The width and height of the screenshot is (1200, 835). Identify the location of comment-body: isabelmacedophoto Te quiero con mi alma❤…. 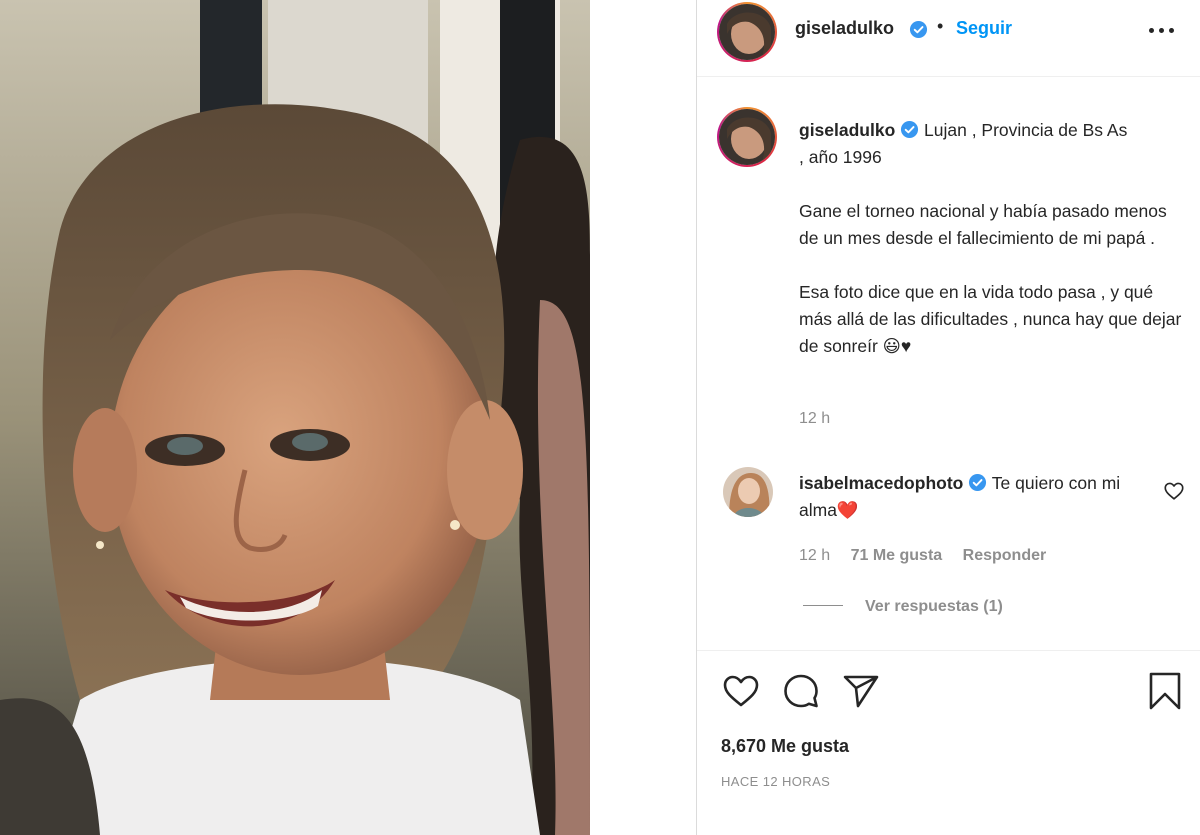
(969, 497).